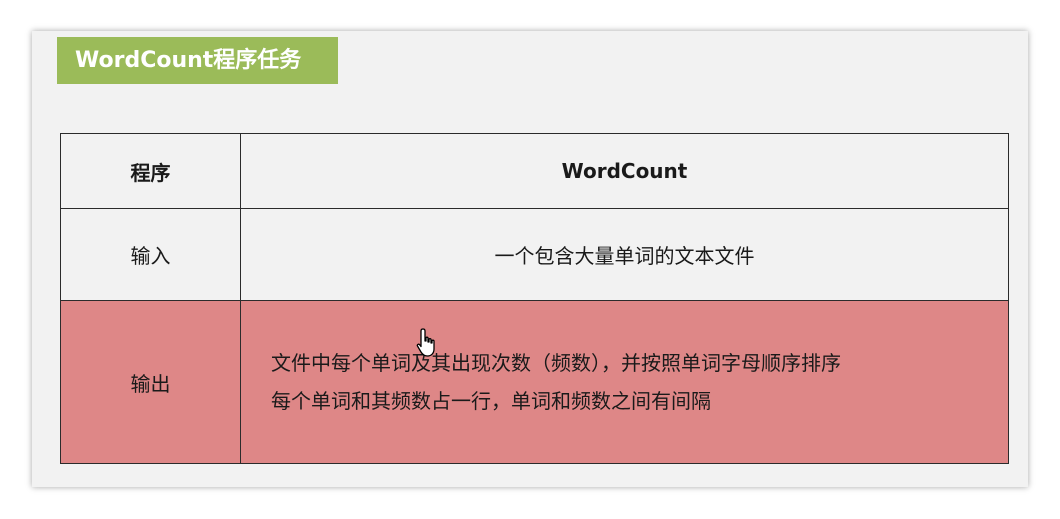 The image size is (1060, 519). What do you see at coordinates (150, 382) in the screenshot?
I see `output-label-cell: 输出` at bounding box center [150, 382].